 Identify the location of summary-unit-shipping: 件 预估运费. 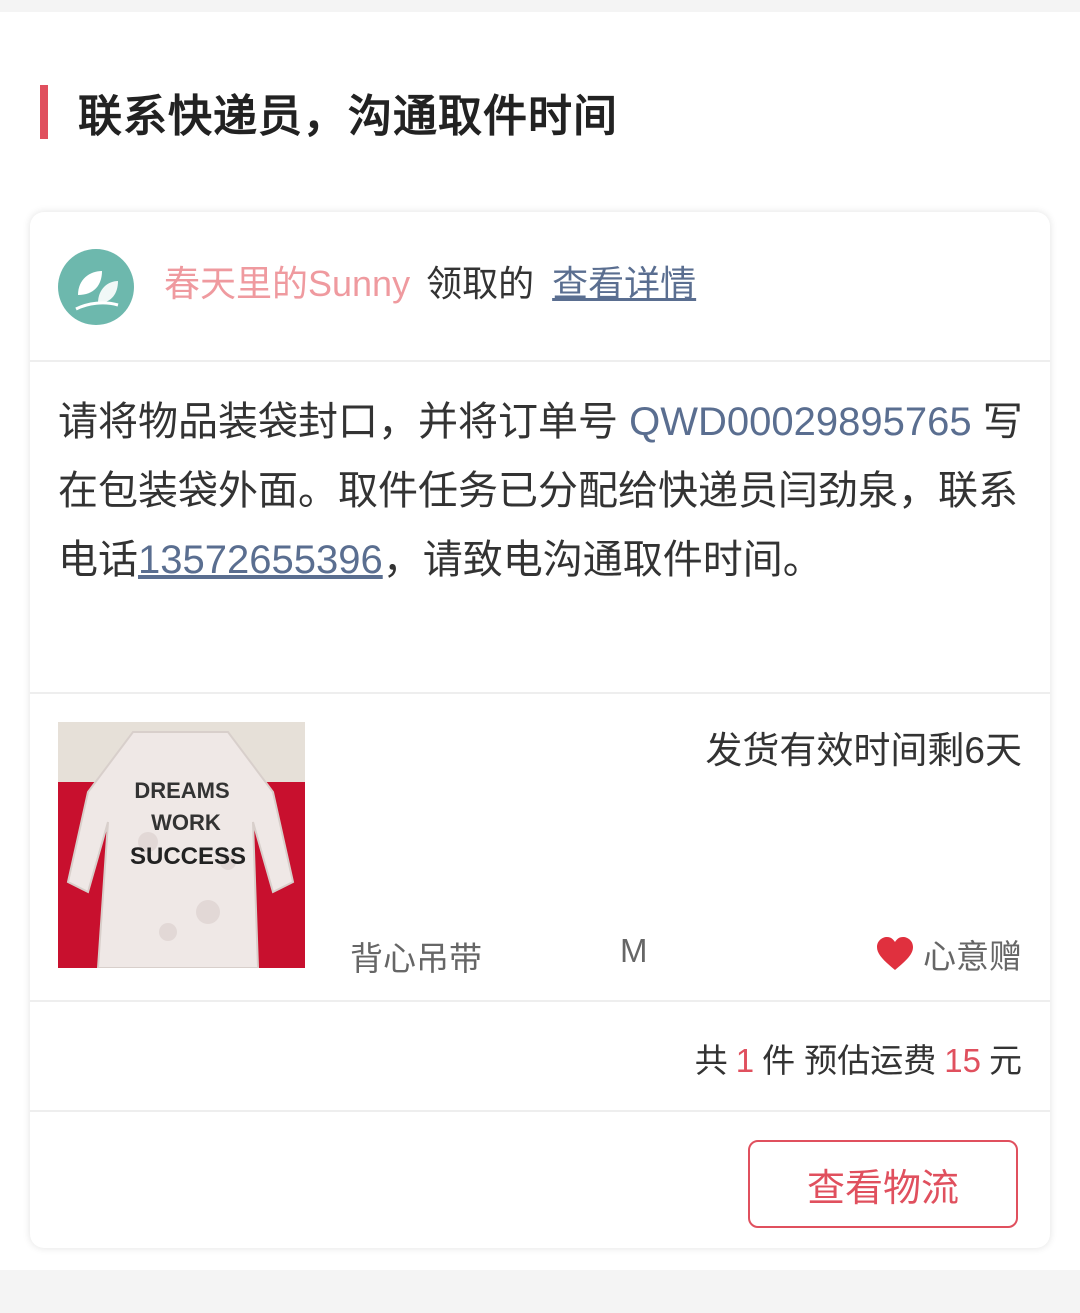
(849, 1060).